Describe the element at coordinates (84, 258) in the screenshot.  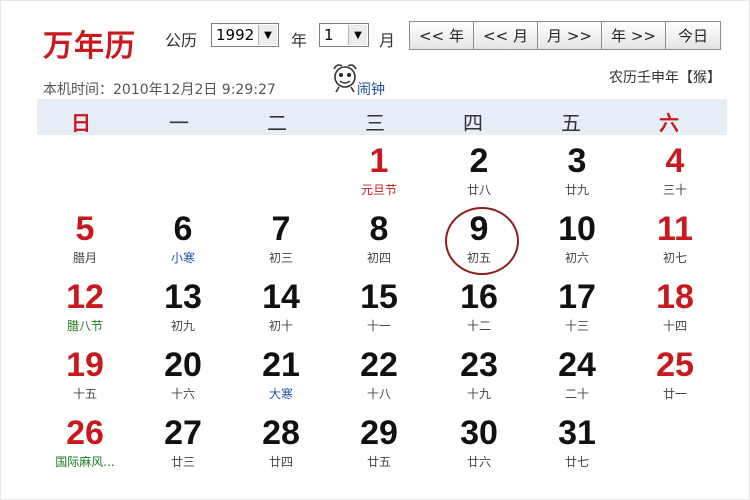
I see `day-lunar: 腊月` at that location.